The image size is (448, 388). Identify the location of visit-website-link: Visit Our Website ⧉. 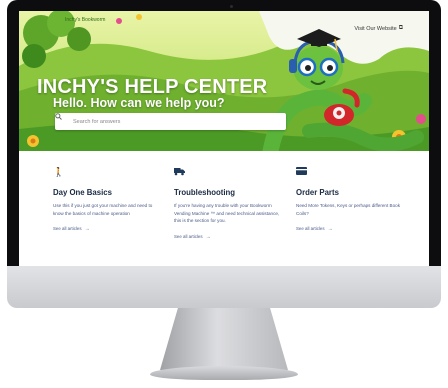
(378, 28).